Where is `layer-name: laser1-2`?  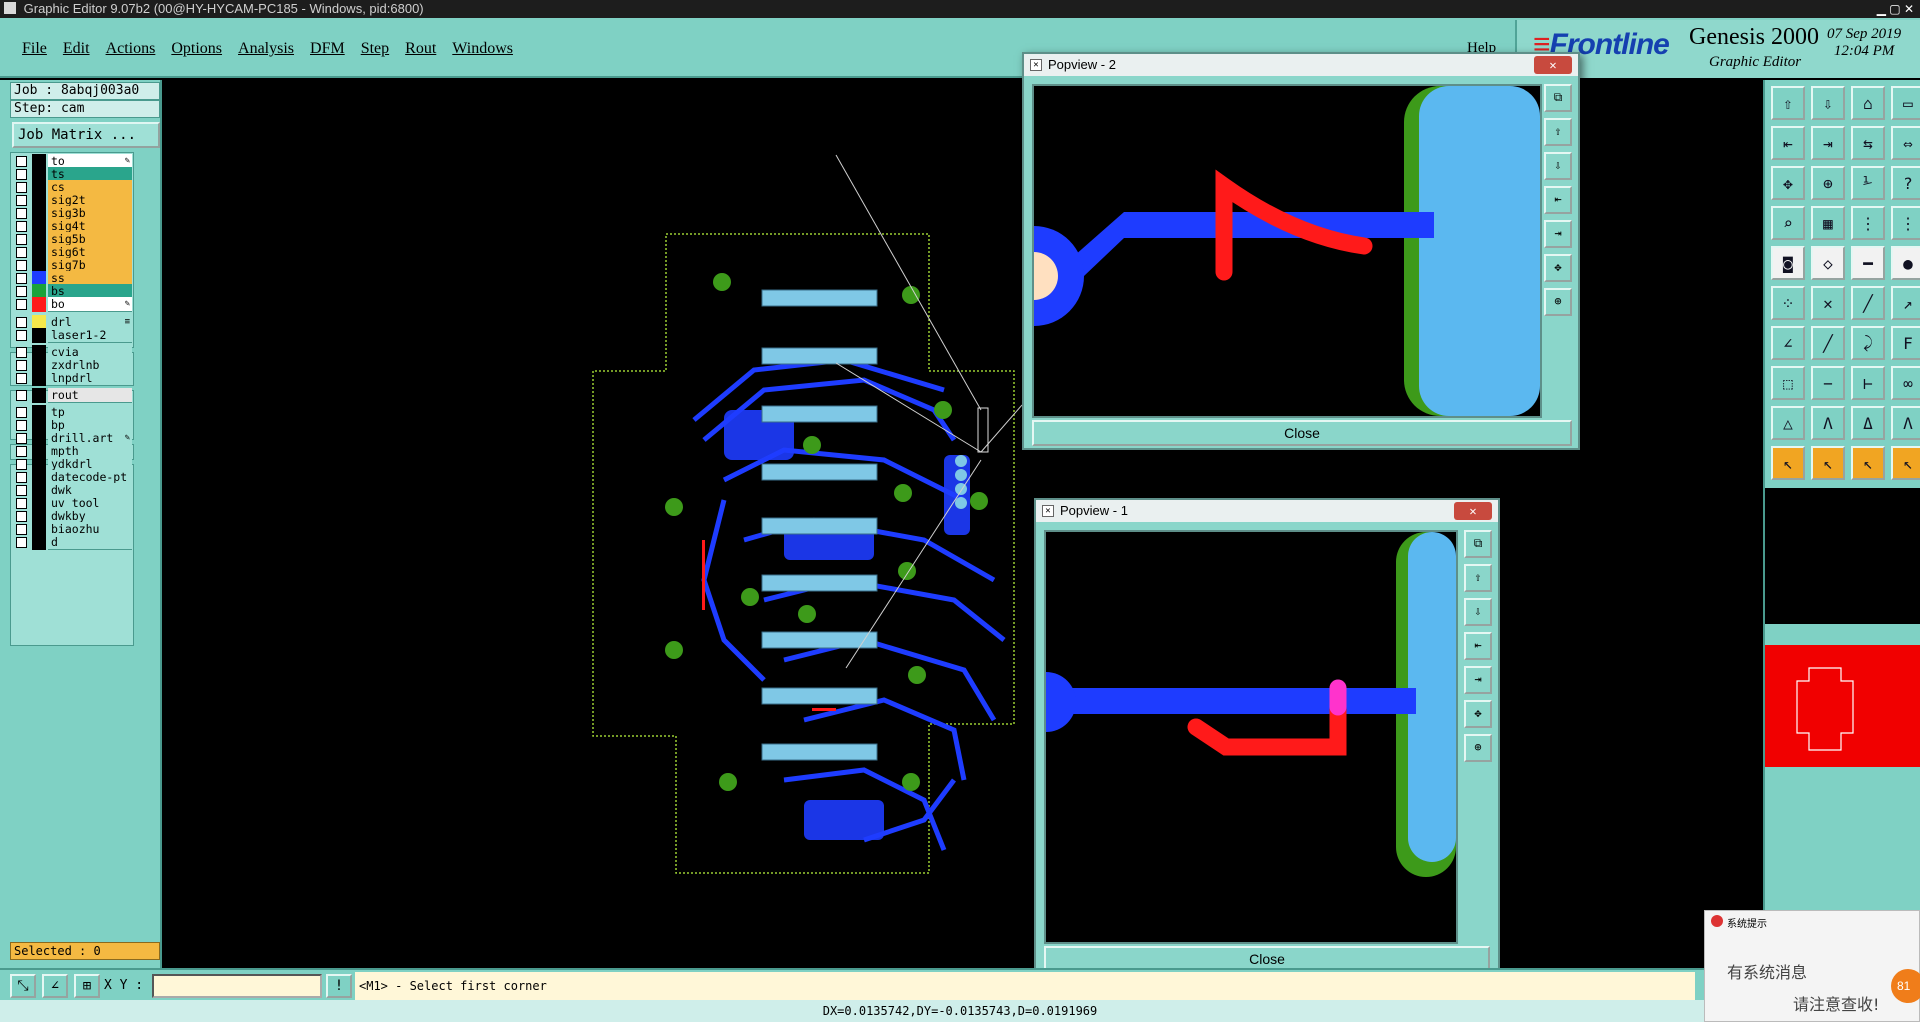 layer-name: laser1-2 is located at coordinates (90, 335).